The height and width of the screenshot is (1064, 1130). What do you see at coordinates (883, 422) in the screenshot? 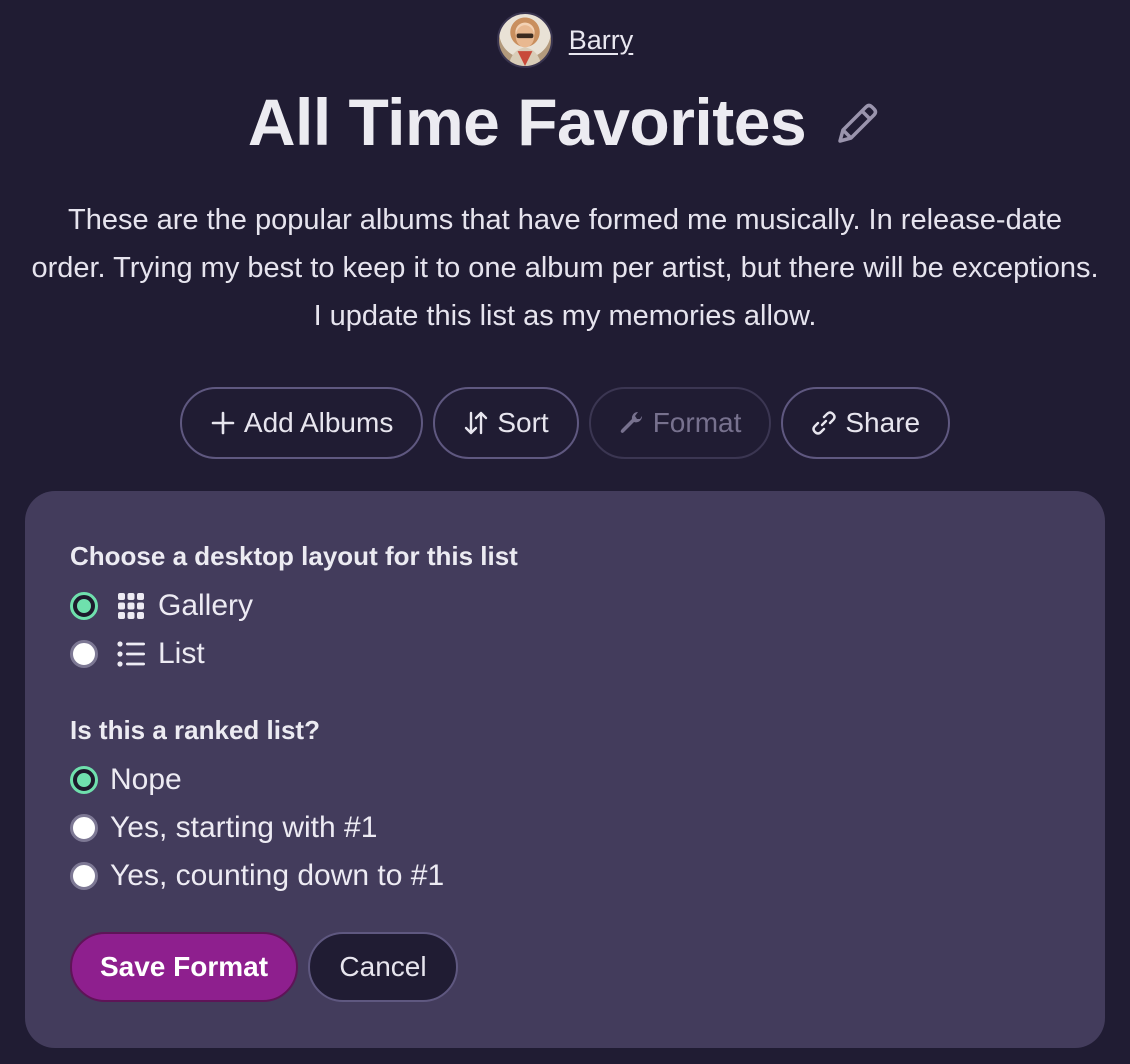
I see `share-label: Share` at bounding box center [883, 422].